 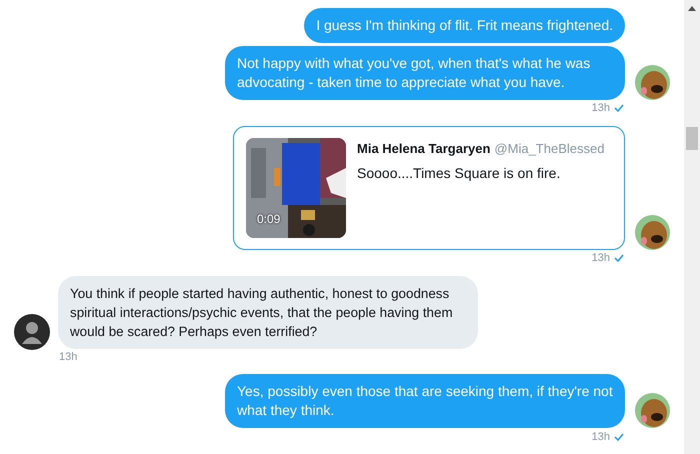 I want to click on video-duration: 0:09, so click(x=268, y=219).